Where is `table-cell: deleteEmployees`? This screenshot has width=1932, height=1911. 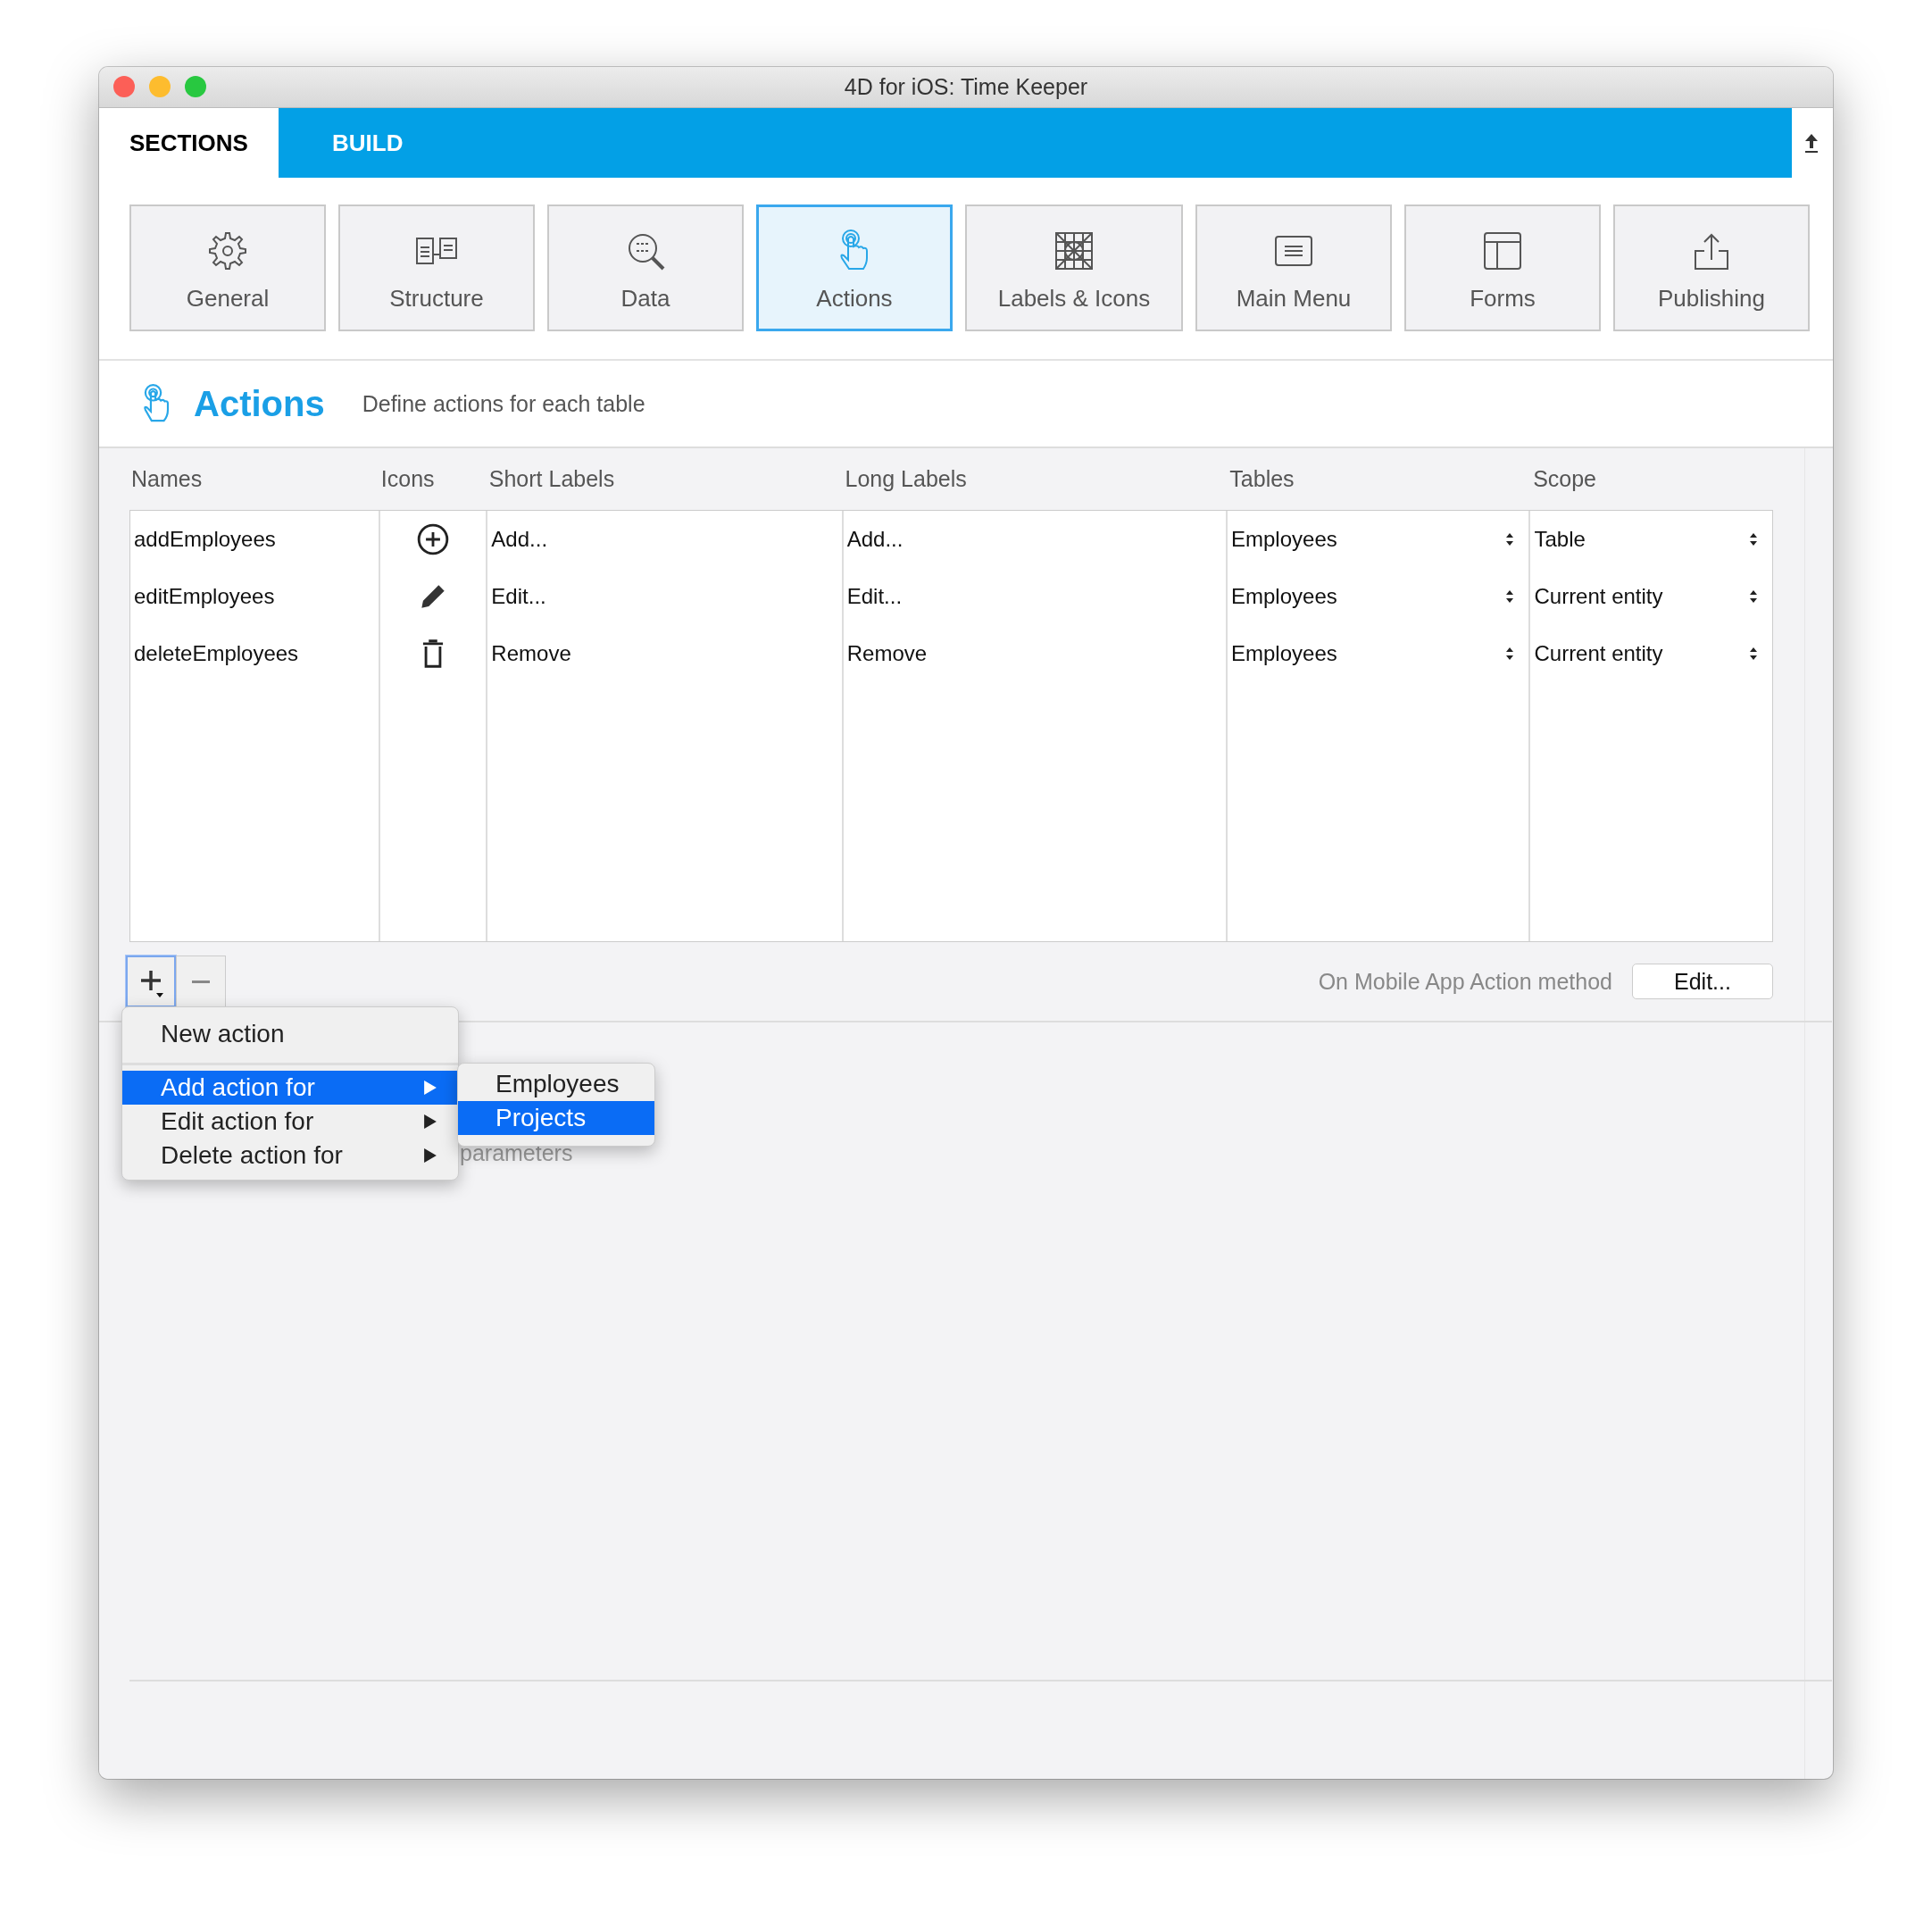
table-cell: deleteEmployees is located at coordinates (216, 654).